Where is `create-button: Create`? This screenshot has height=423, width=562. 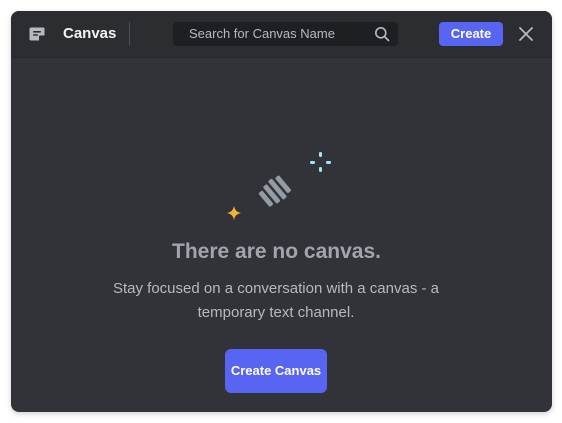 create-button: Create is located at coordinates (471, 34).